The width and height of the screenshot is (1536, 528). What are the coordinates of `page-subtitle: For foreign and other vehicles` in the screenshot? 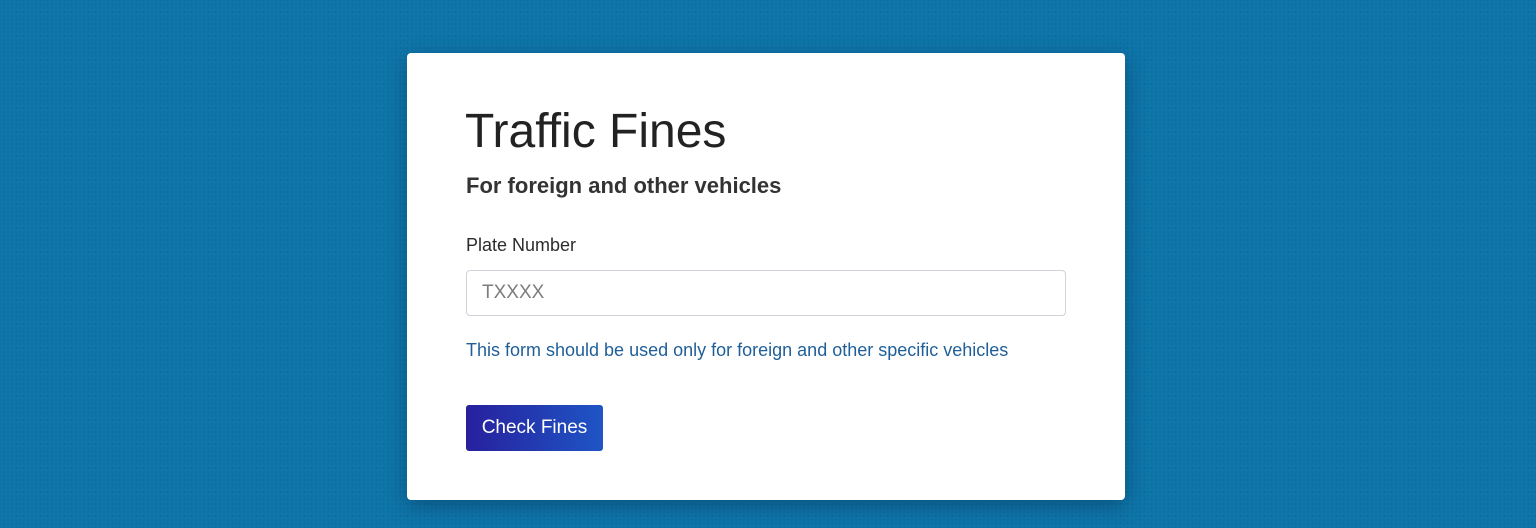 It's located at (624, 185).